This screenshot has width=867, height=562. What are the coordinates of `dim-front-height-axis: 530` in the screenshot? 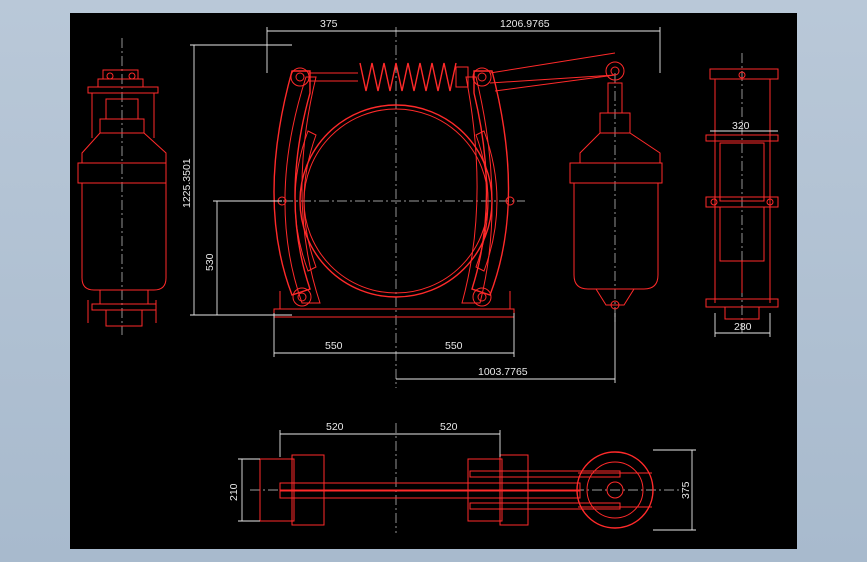 It's located at (210, 262).